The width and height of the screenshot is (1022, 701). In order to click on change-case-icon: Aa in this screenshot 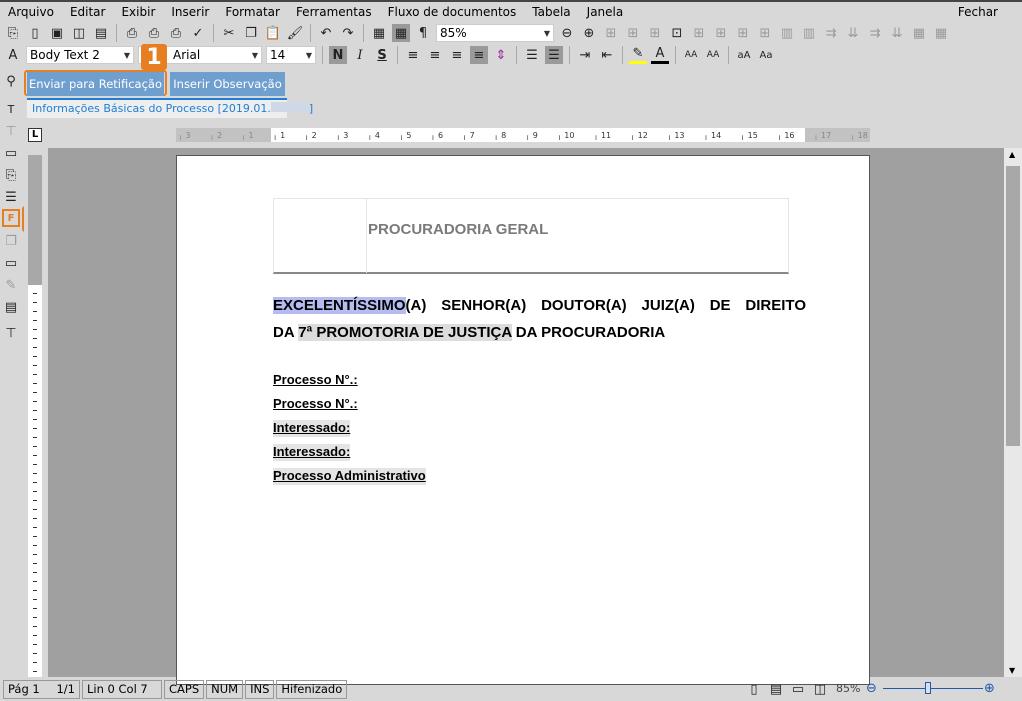, I will do `click(766, 55)`.